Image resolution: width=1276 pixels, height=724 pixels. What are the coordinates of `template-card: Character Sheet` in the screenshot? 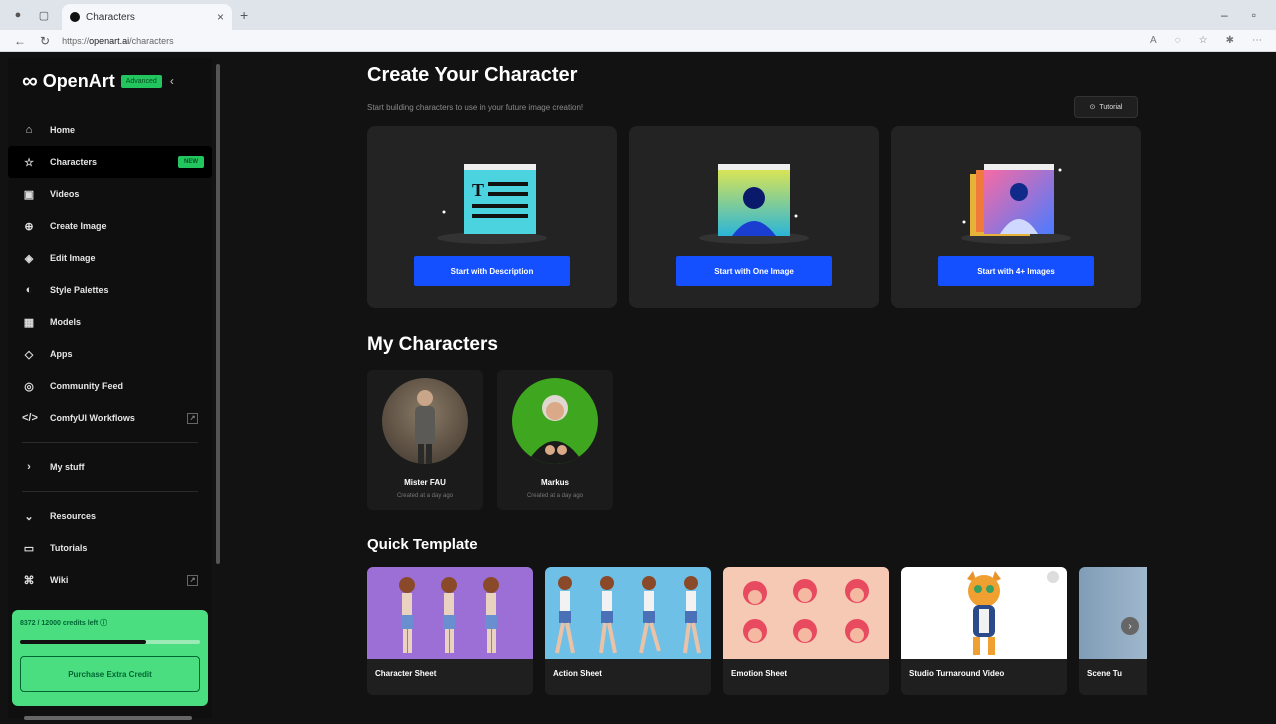 It's located at (450, 631).